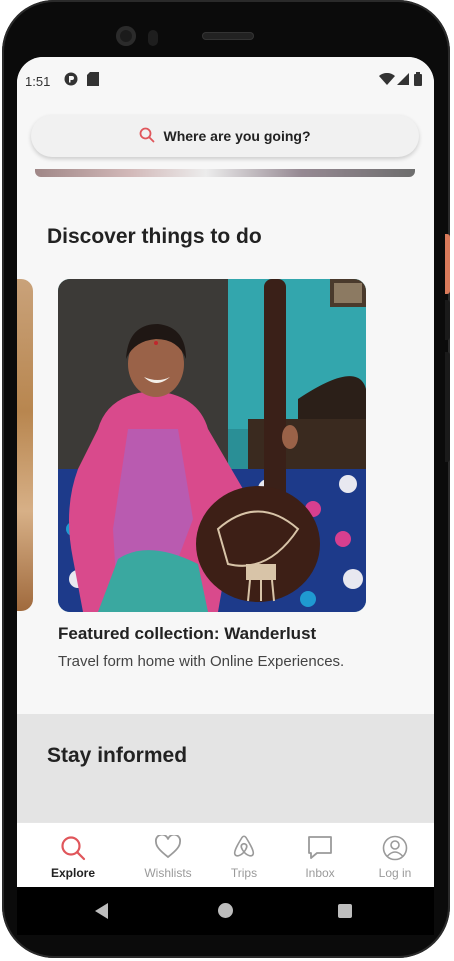 Image resolution: width=454 pixels, height=961 pixels. I want to click on tab-explore: Explore, so click(73, 855).